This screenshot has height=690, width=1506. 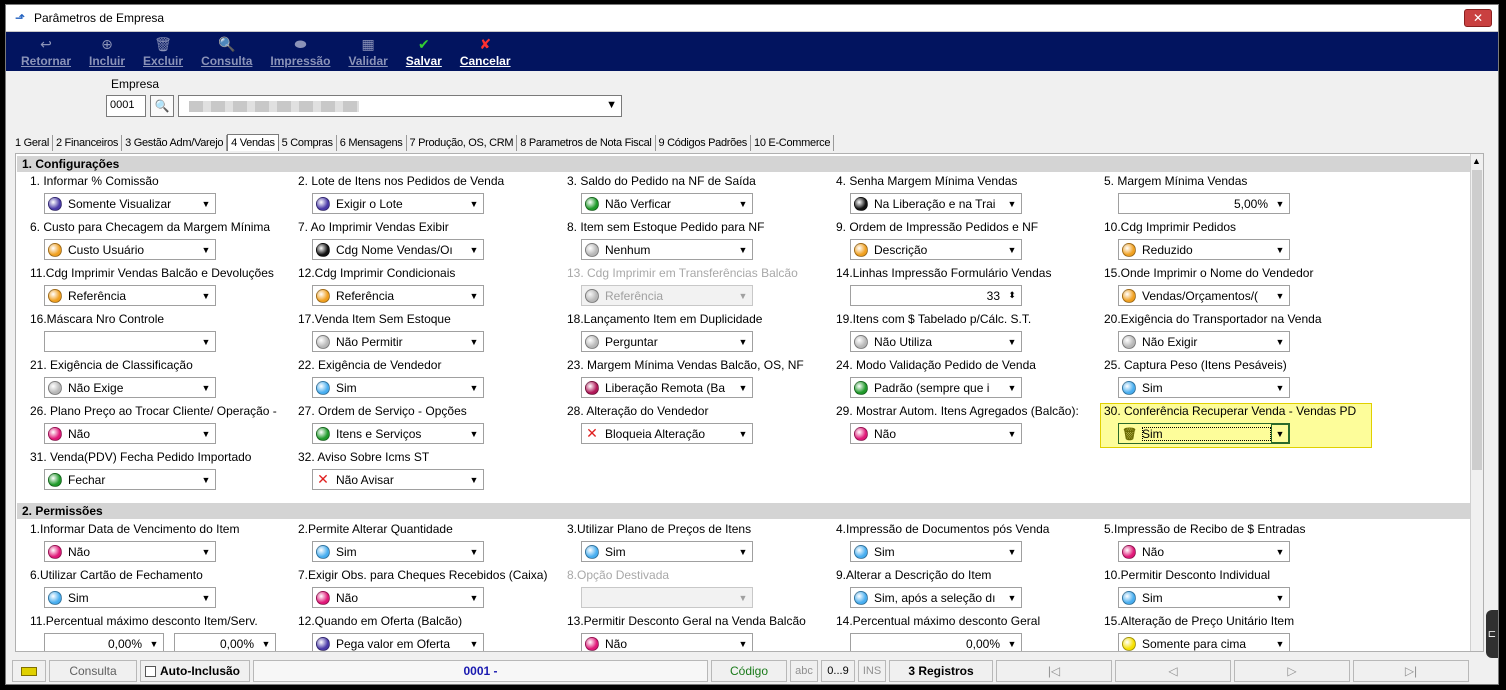 I want to click on option-dropdown: Não Utiliza ▼, so click(x=936, y=341).